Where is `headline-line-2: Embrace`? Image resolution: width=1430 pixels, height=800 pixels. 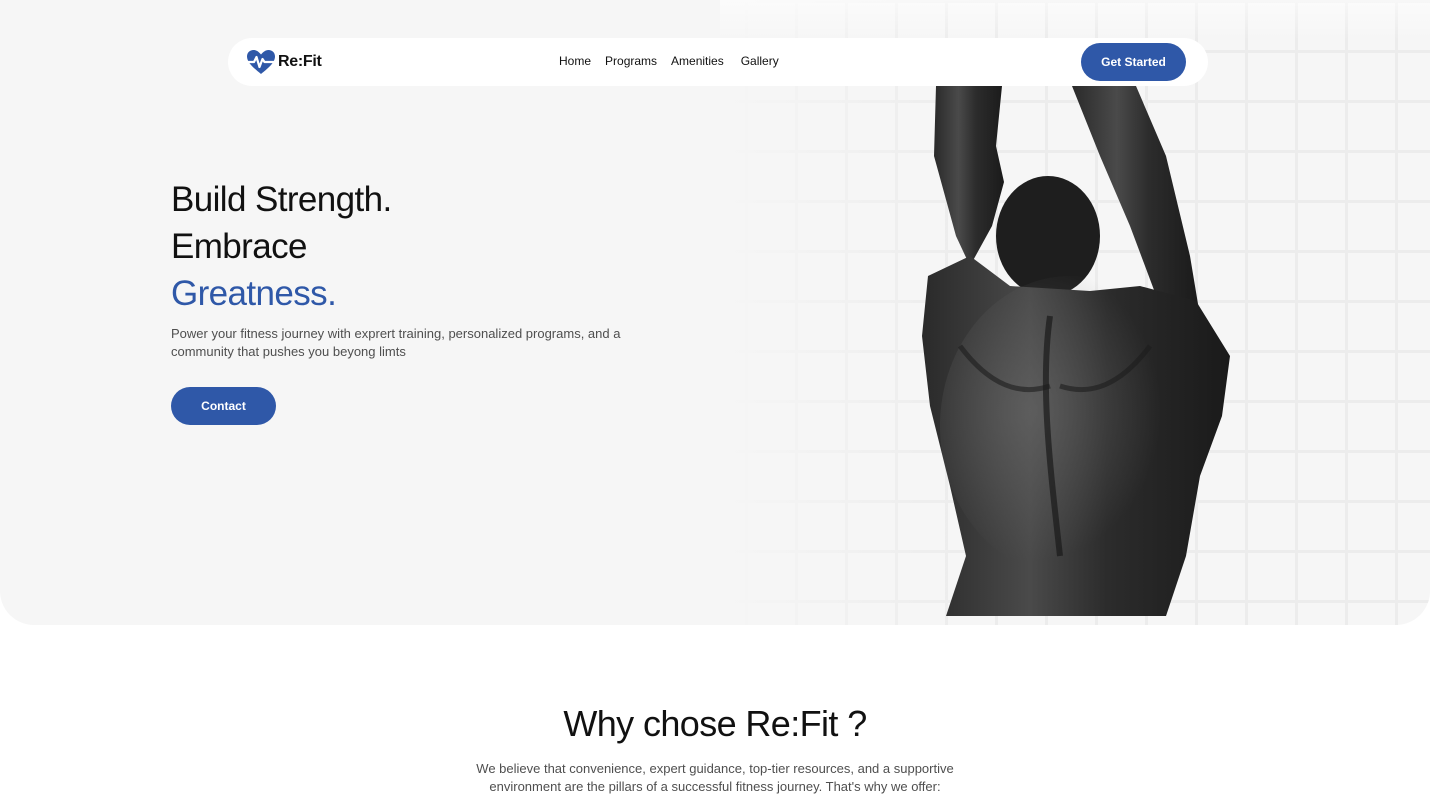 headline-line-2: Embrace is located at coordinates (239, 246).